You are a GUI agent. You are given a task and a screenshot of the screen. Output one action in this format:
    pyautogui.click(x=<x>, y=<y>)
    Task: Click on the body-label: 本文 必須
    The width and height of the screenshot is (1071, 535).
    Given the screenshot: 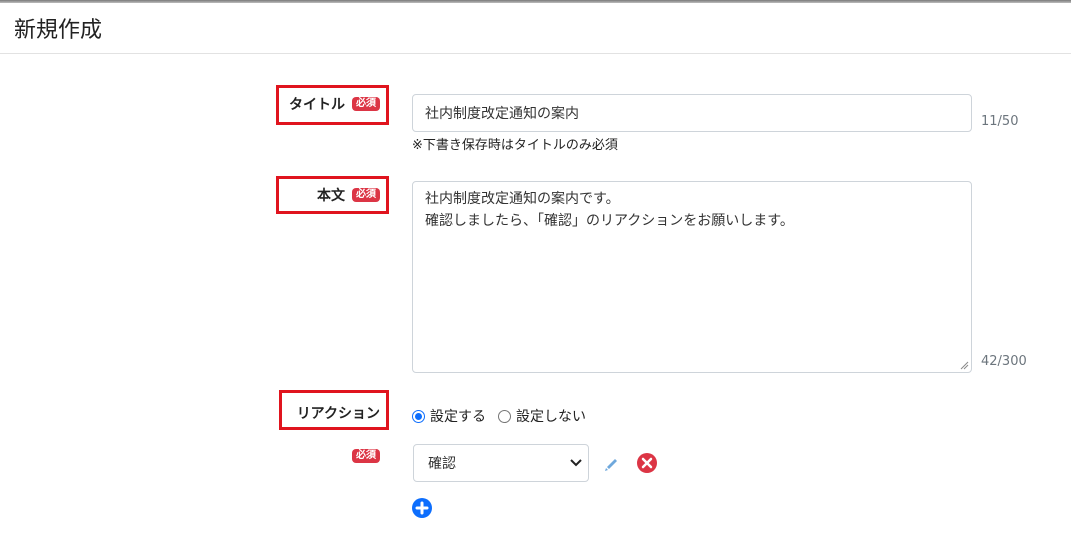 What is the action you would take?
    pyautogui.click(x=330, y=195)
    